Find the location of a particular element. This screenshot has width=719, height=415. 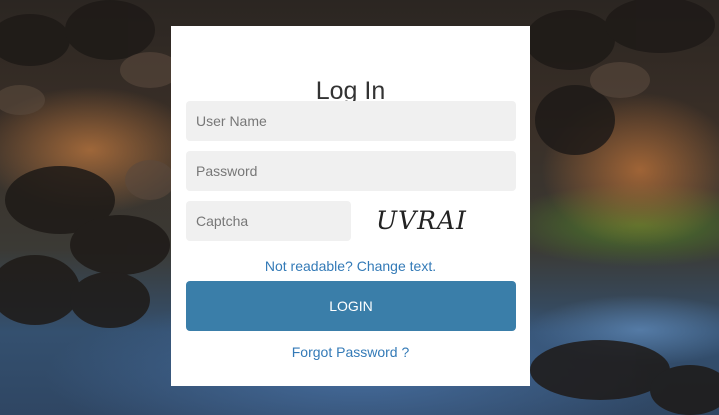

change-captcha-link: Not readable? Change text. is located at coordinates (350, 266).